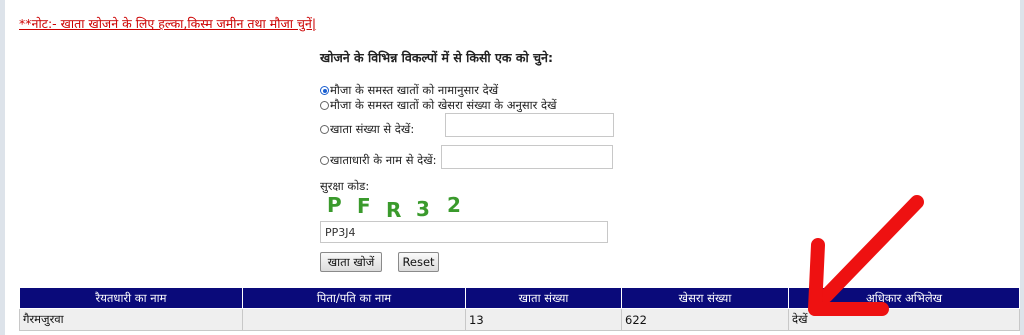 The width and height of the screenshot is (1024, 335). What do you see at coordinates (345, 186) in the screenshot?
I see `captcha-label: सुरक्षा कोड:` at bounding box center [345, 186].